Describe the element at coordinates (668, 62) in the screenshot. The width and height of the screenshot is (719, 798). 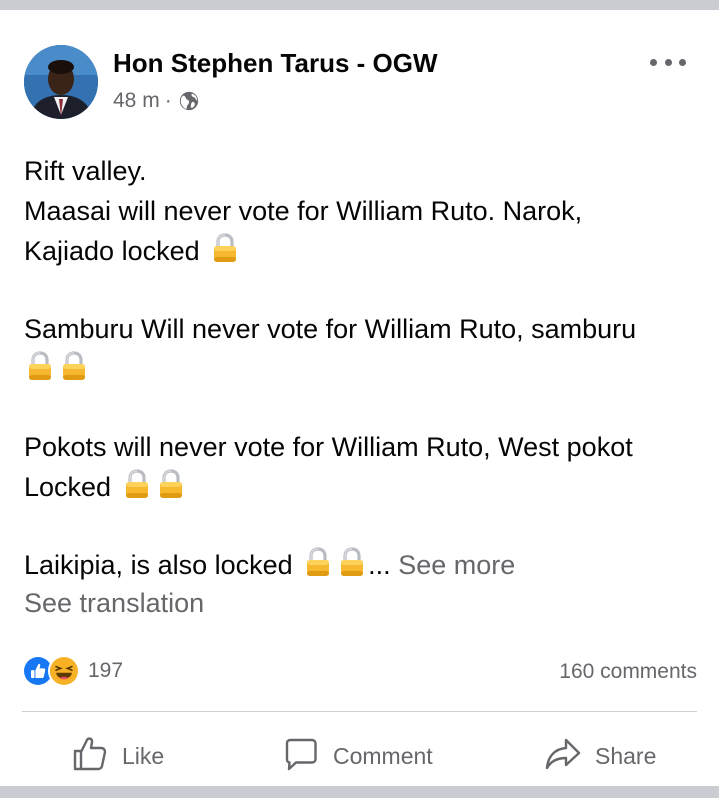
I see `more-options-icon` at that location.